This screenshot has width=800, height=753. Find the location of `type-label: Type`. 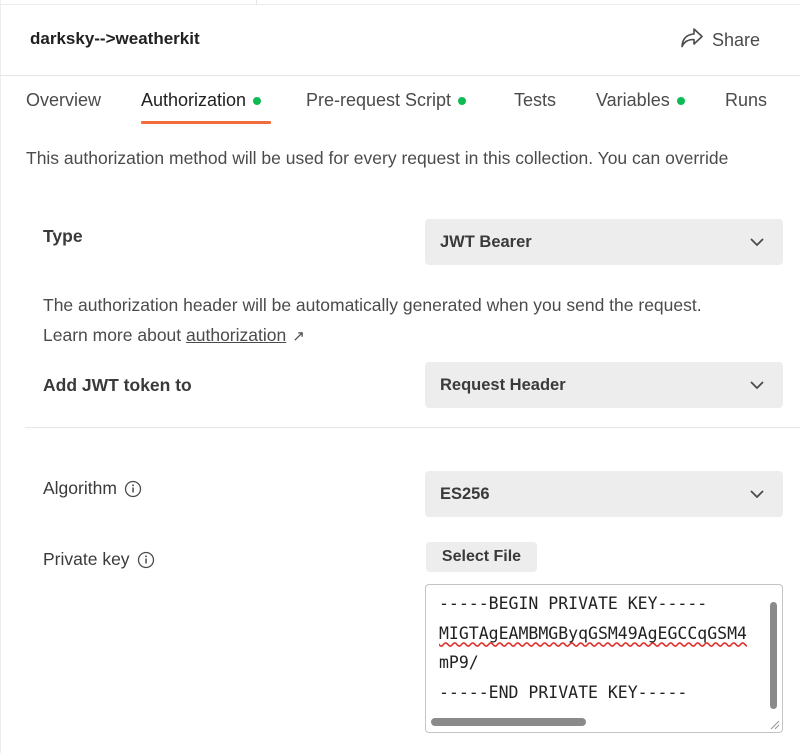

type-label: Type is located at coordinates (63, 236).